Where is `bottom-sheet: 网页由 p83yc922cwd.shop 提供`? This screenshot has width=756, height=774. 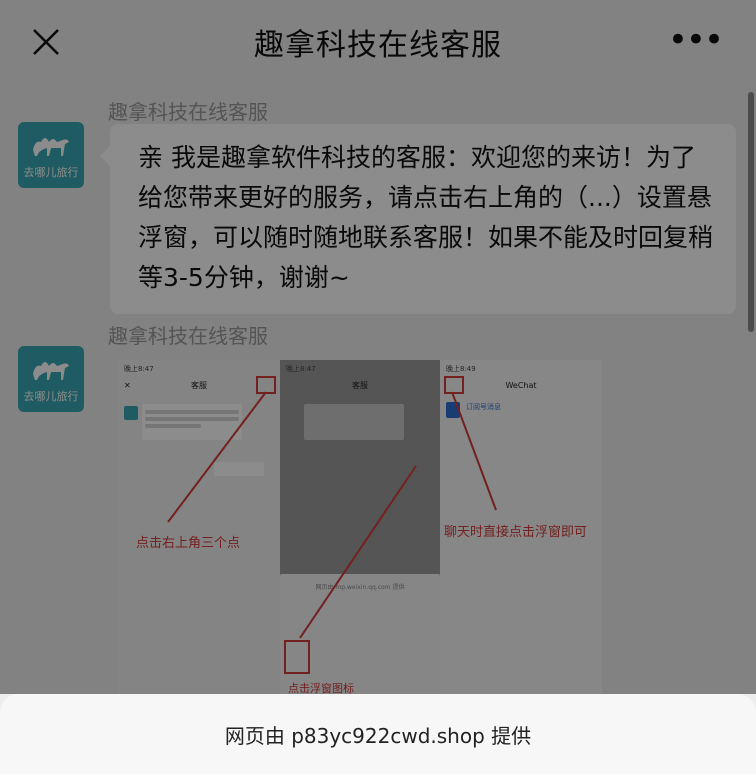
bottom-sheet: 网页由 p83yc922cwd.shop 提供 is located at coordinates (378, 734).